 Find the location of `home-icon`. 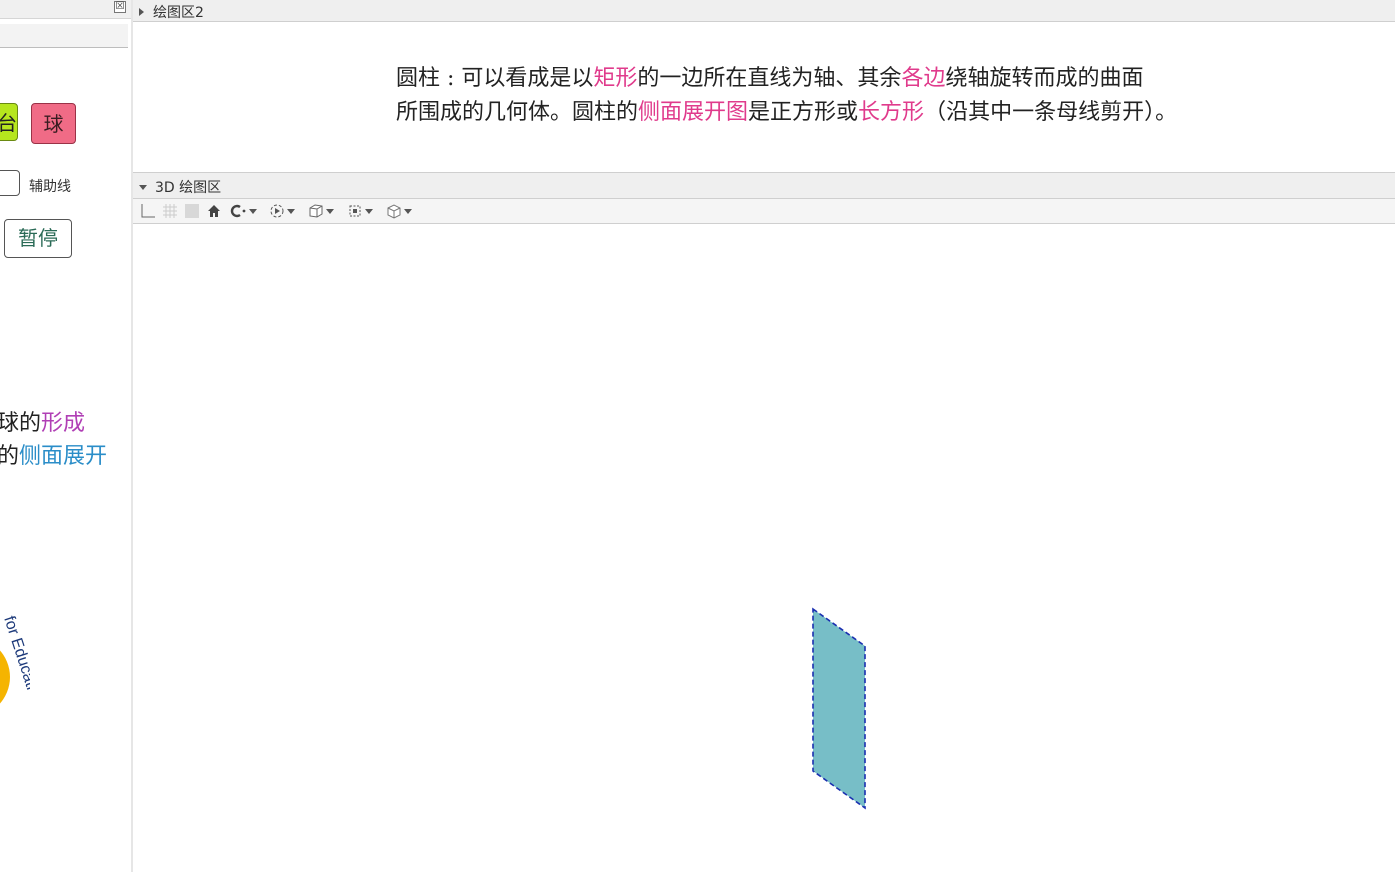

home-icon is located at coordinates (214, 211).